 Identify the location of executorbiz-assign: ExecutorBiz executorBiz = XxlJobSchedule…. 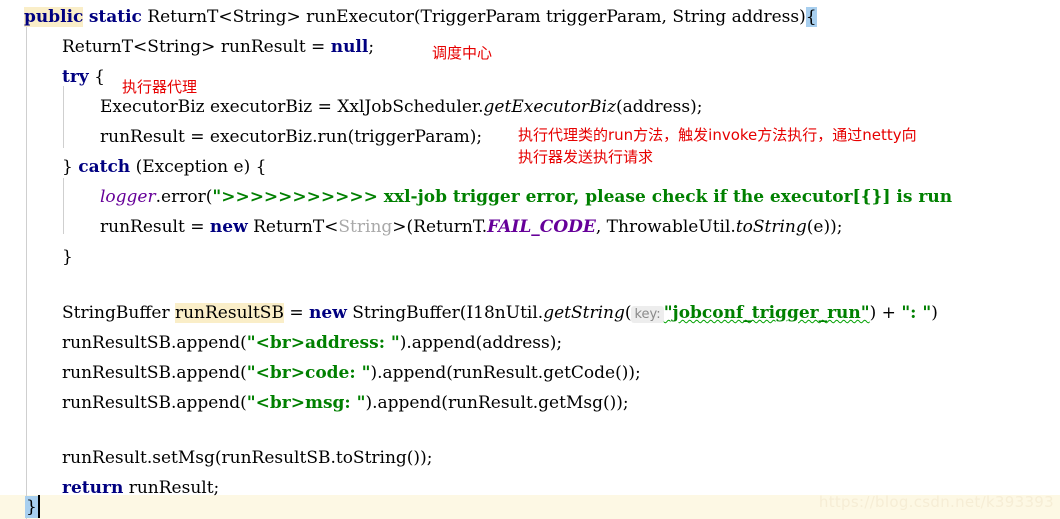
(292, 107).